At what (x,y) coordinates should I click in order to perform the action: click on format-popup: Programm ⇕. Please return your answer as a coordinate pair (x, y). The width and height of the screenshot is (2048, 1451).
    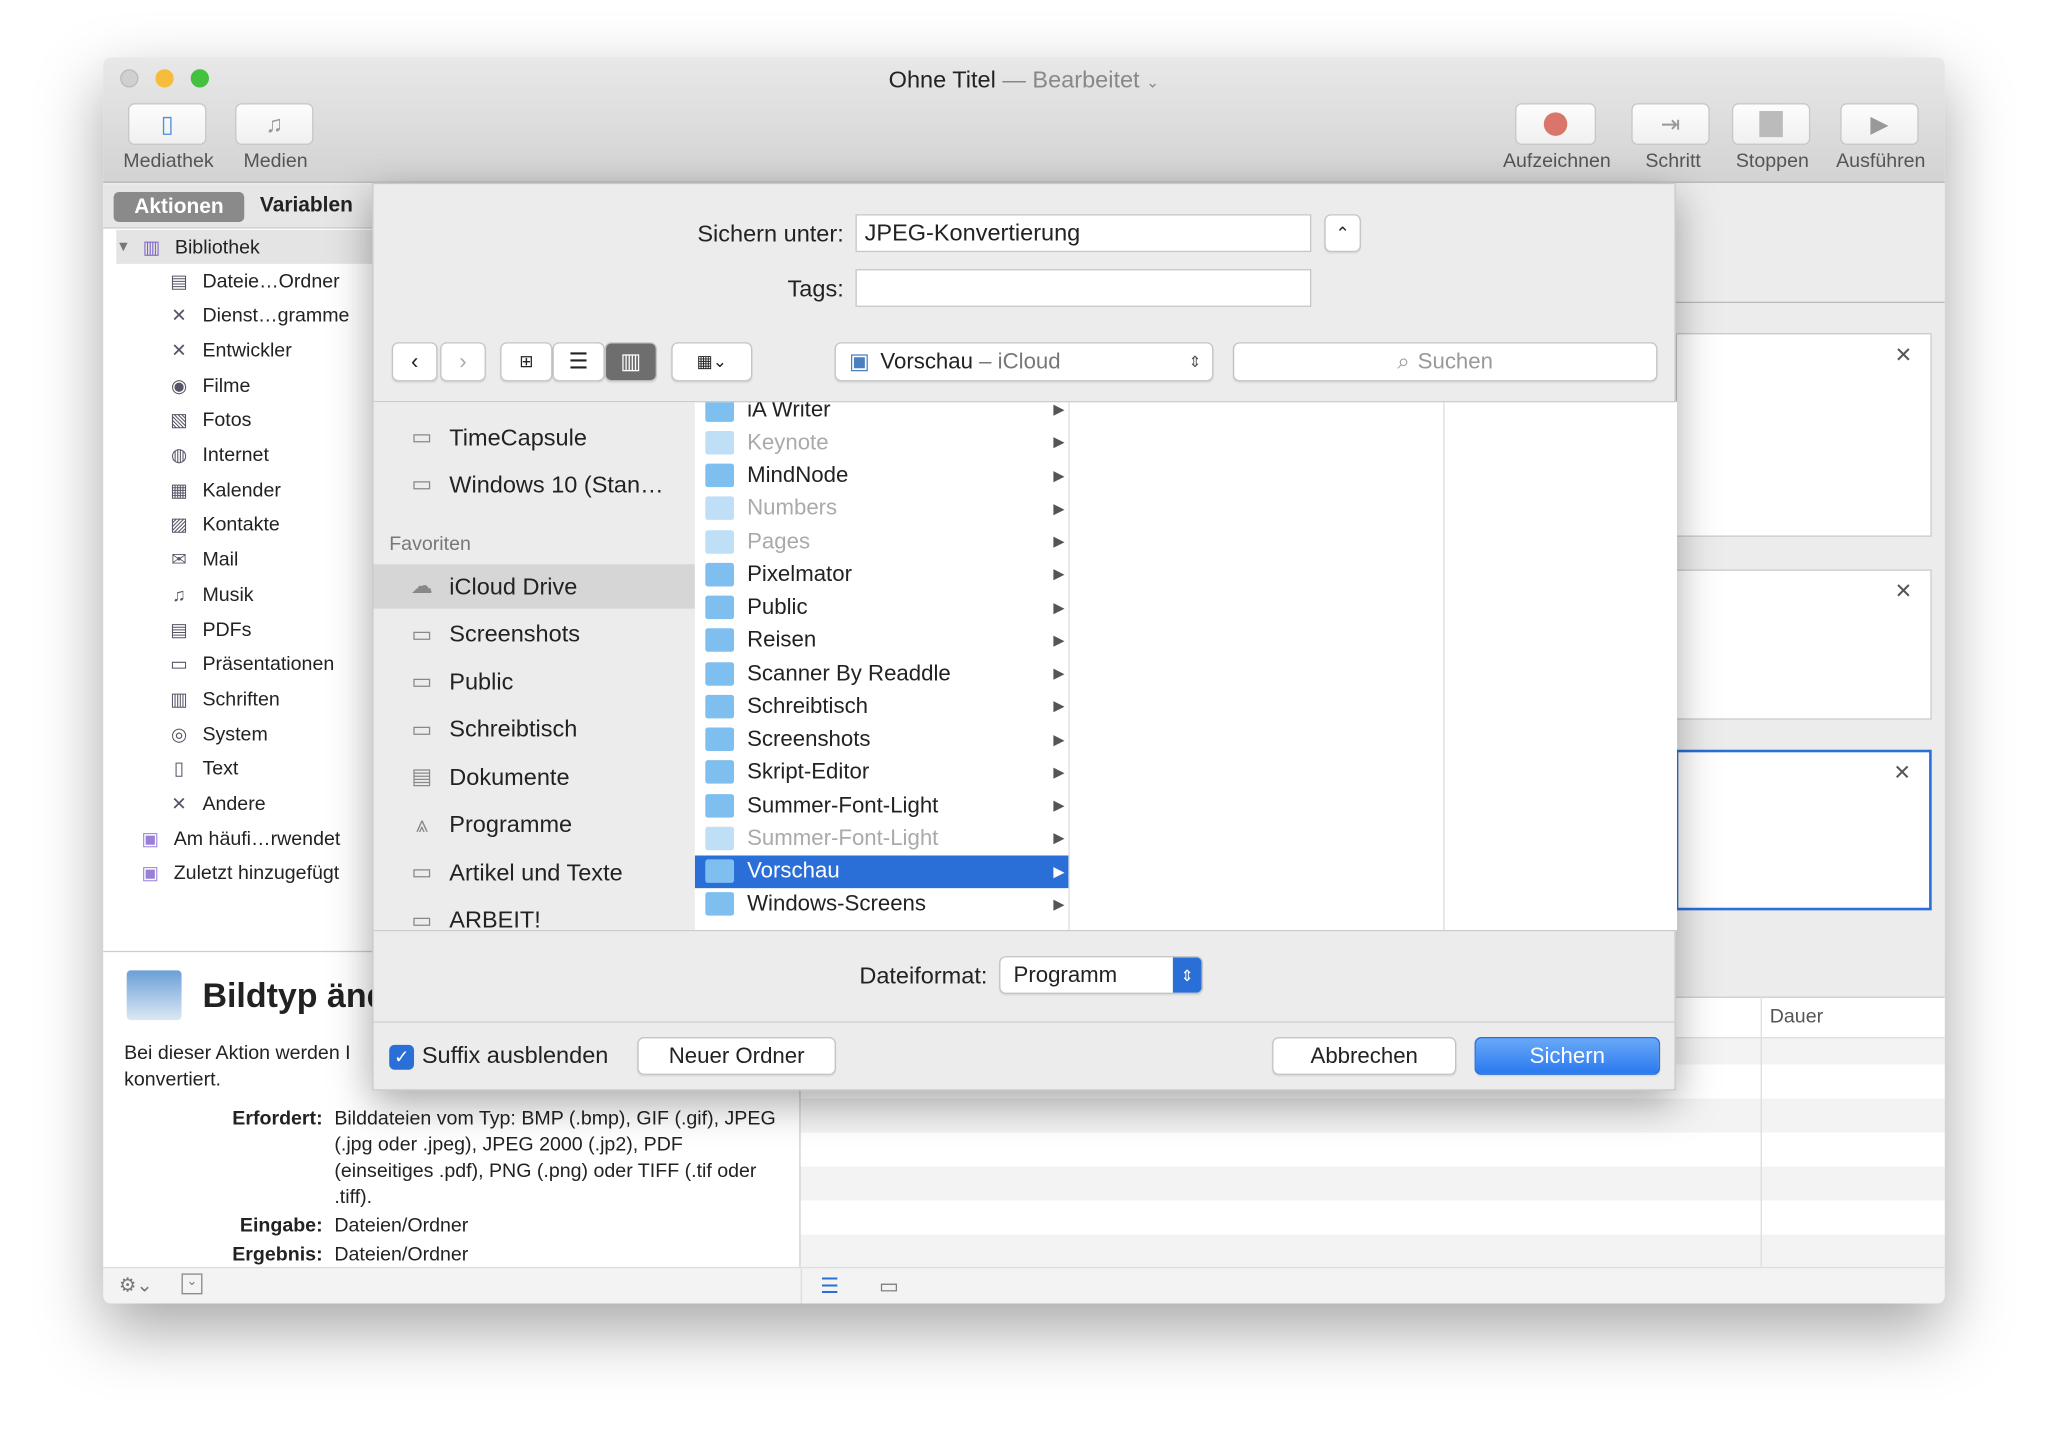
    Looking at the image, I should click on (1101, 975).